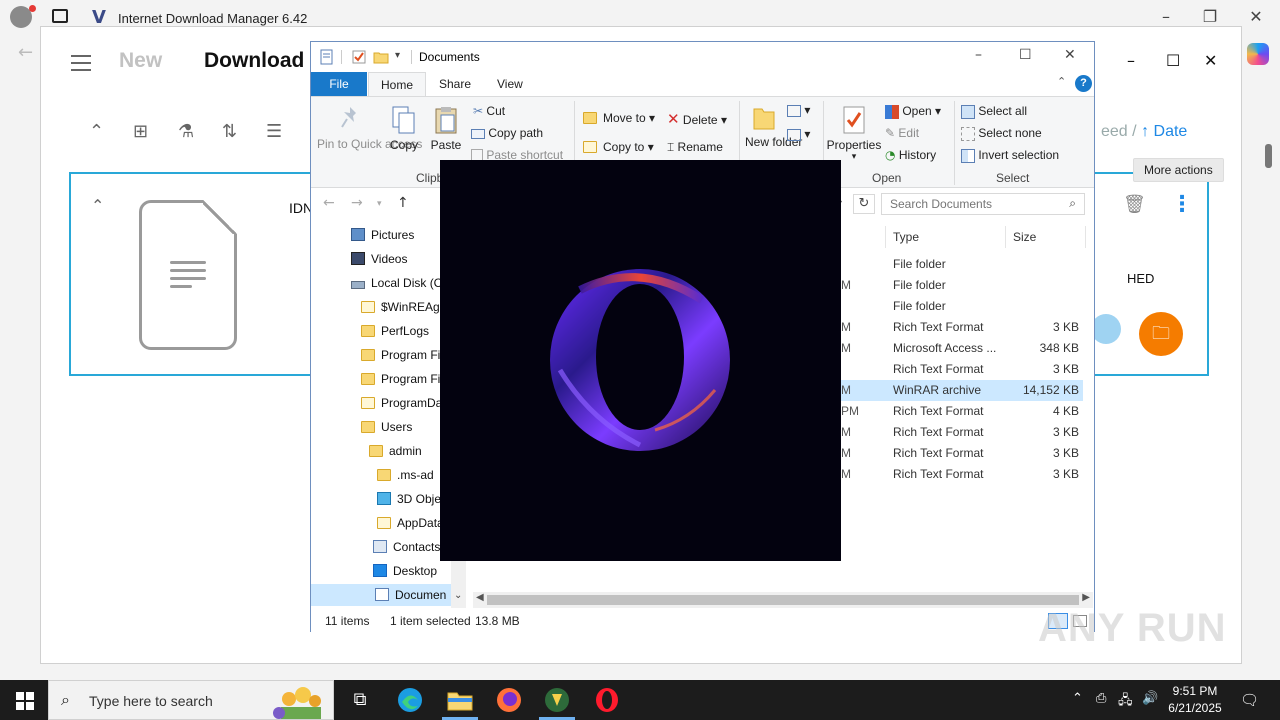 This screenshot has width=1280, height=720. Describe the element at coordinates (274, 131) in the screenshot. I see `list-icon: ☰` at that location.